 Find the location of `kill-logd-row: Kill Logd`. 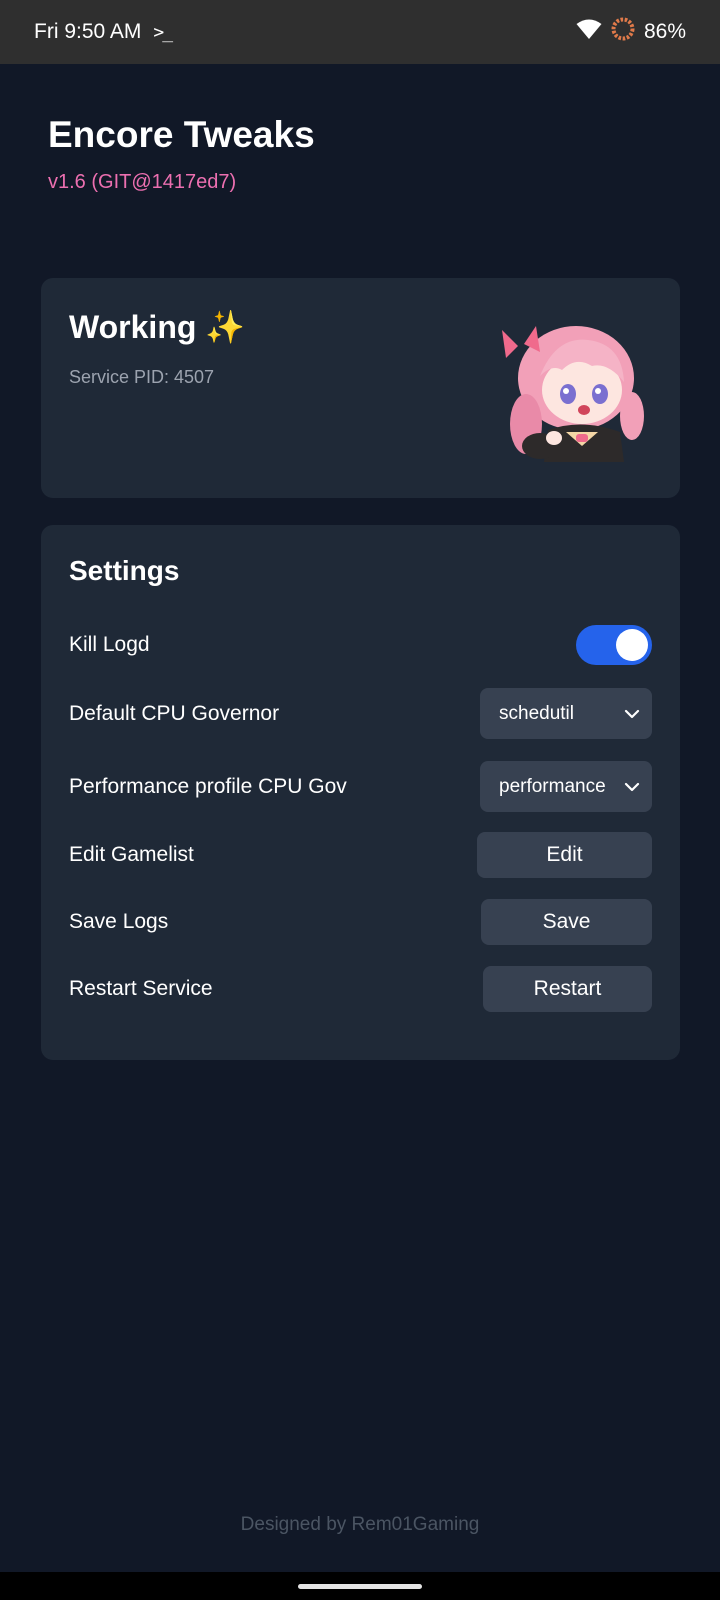

kill-logd-row: Kill Logd is located at coordinates (360, 645).